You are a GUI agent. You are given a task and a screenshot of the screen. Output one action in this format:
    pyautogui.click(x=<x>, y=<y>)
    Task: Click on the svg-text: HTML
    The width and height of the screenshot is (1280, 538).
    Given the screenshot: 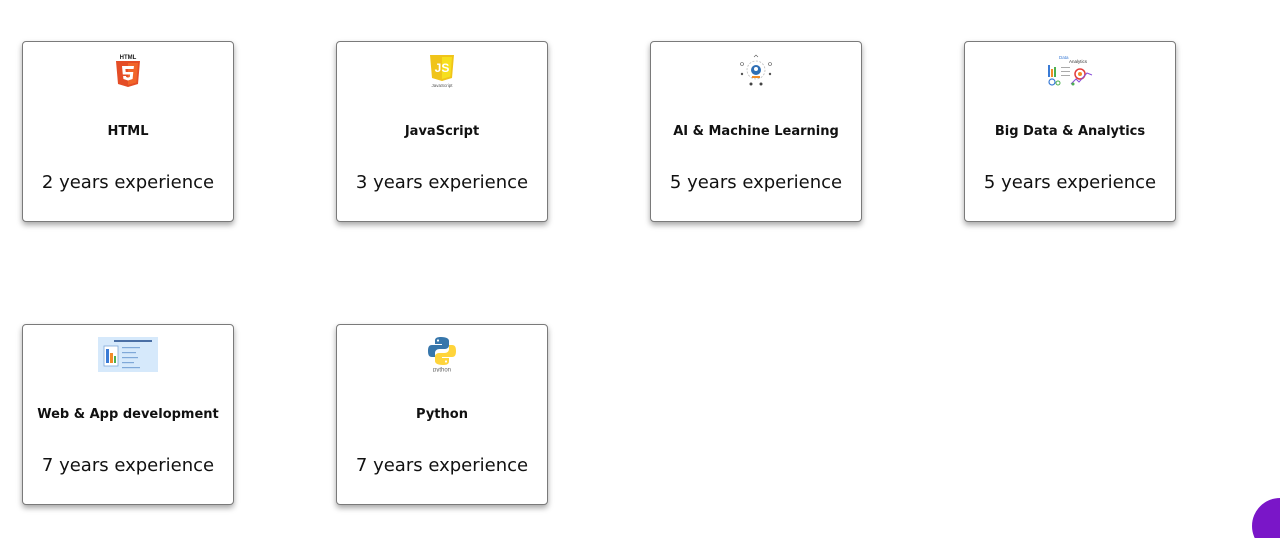 What is the action you would take?
    pyautogui.click(x=128, y=58)
    